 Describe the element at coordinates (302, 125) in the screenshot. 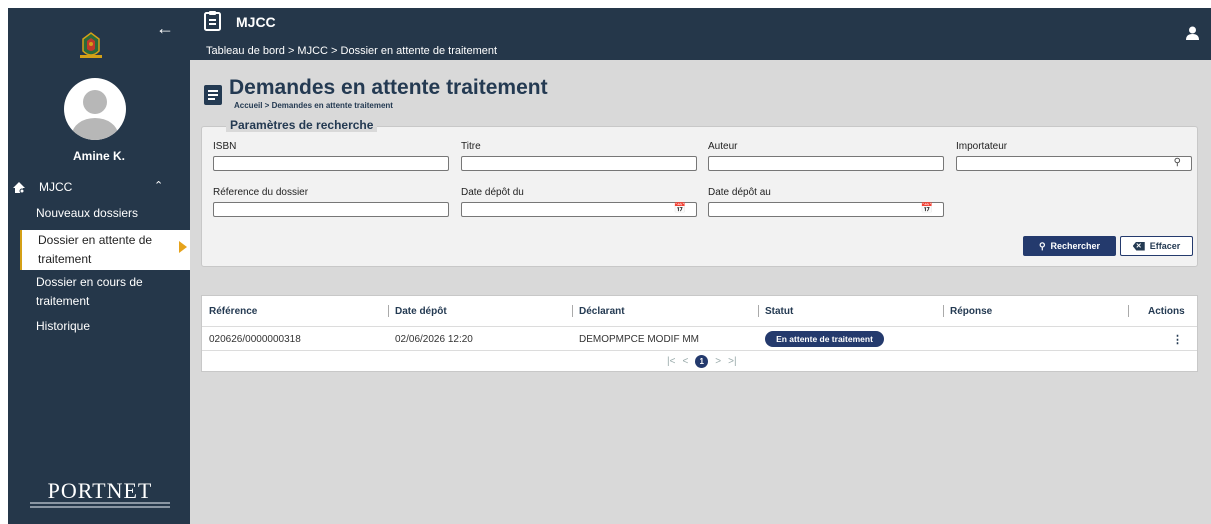

I see `search-panel-legend: Paramètres de recherche` at that location.